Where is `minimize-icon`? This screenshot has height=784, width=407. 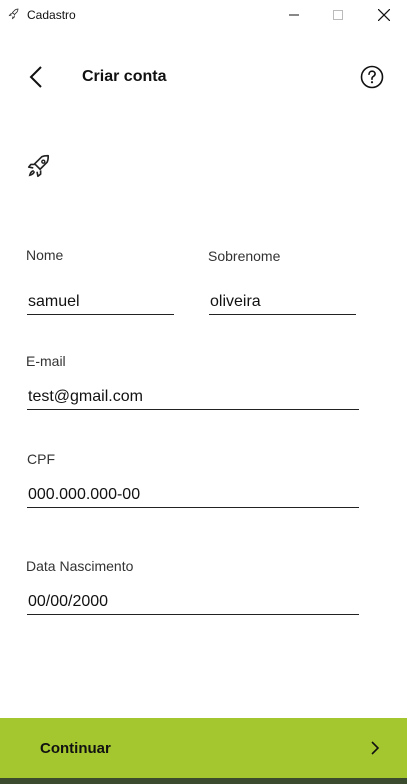 minimize-icon is located at coordinates (294, 15).